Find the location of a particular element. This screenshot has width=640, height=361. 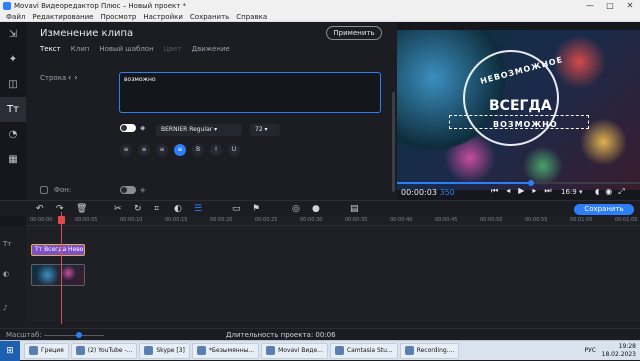

time-current: 00:00:03 is located at coordinates (419, 192).